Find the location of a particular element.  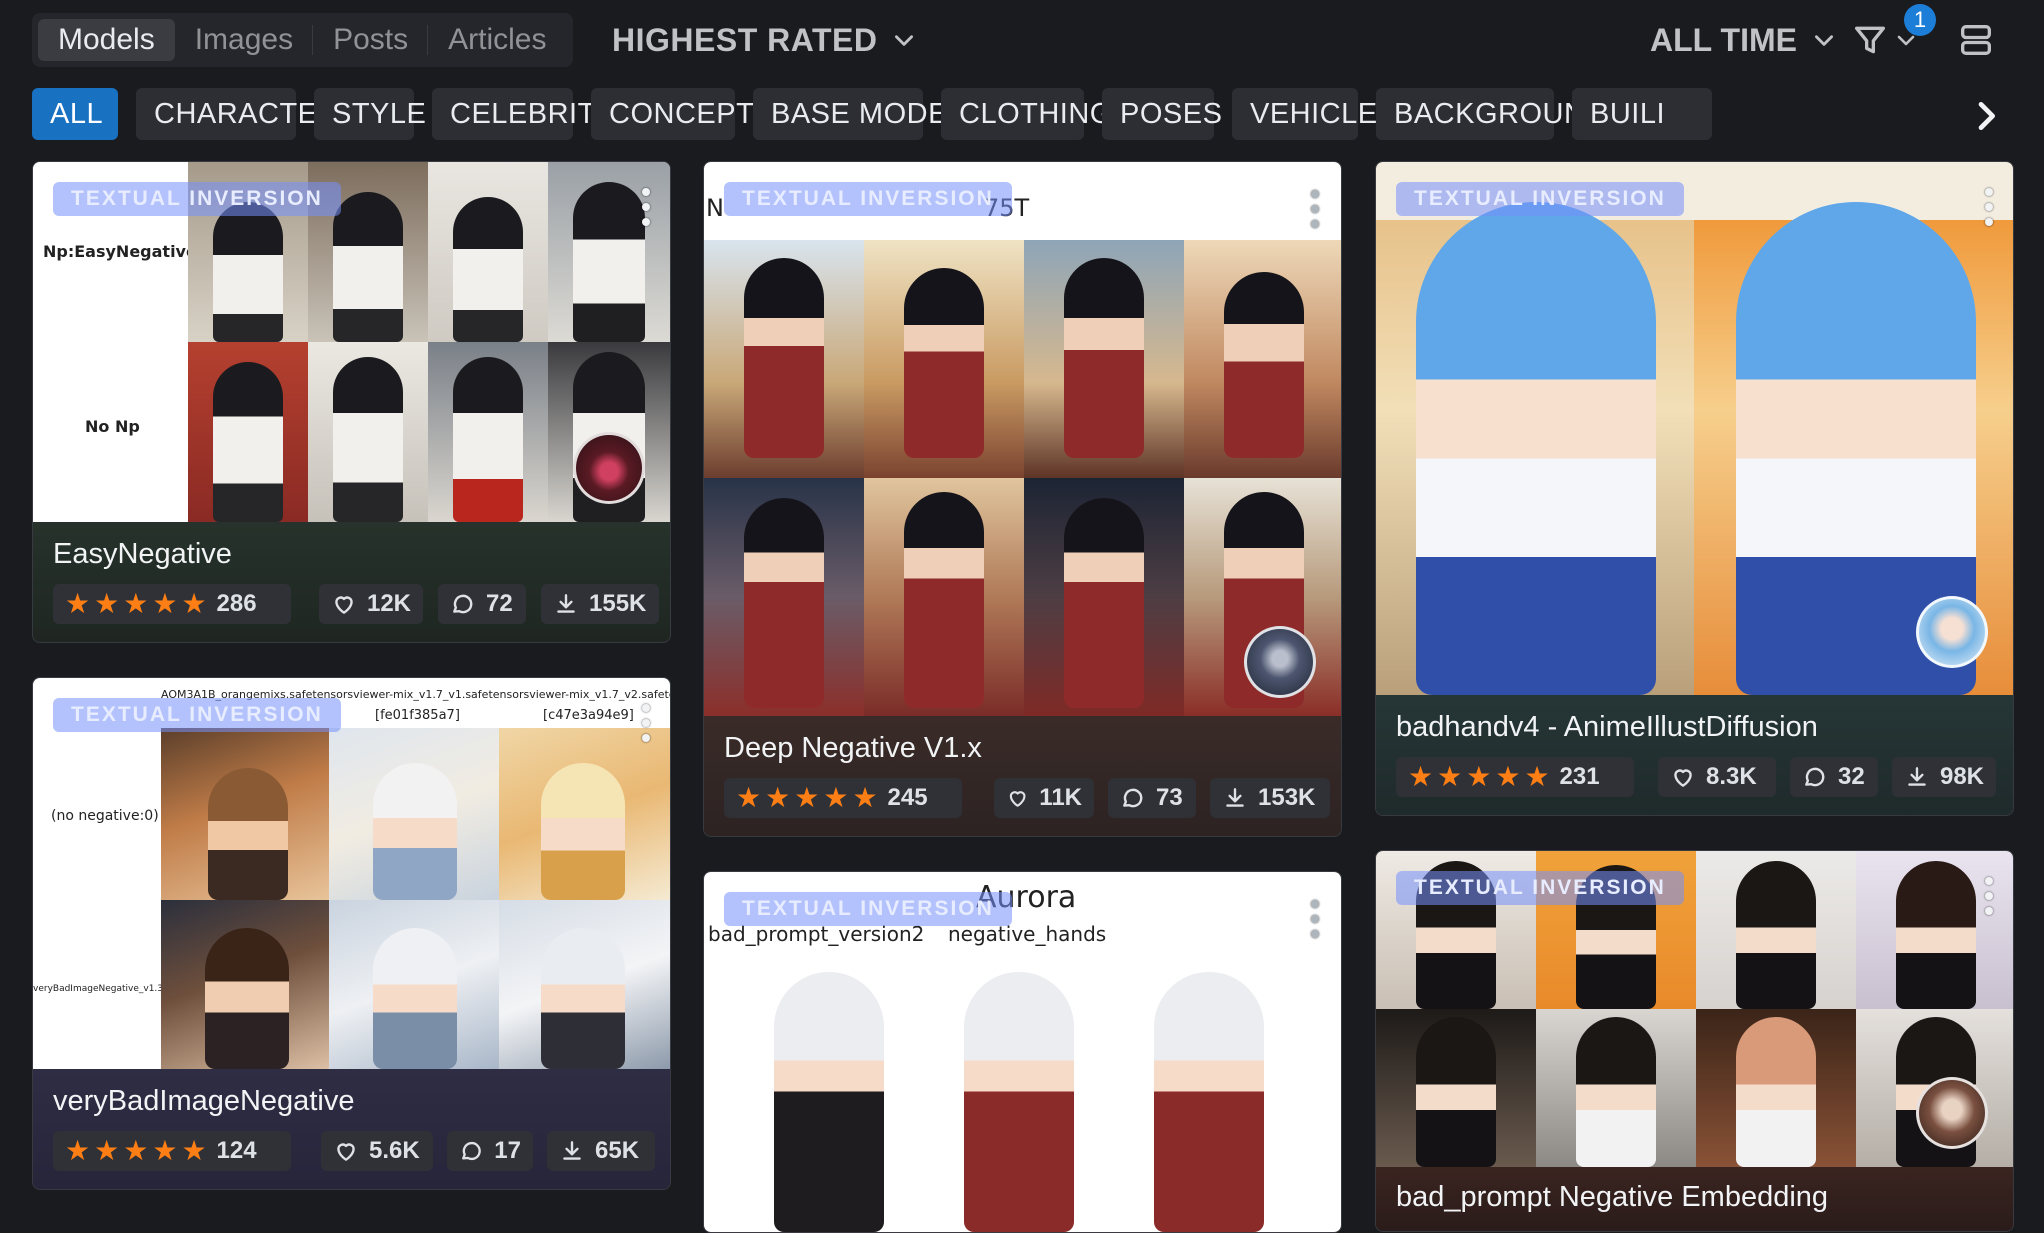

rating-count: 231 is located at coordinates (1579, 776).